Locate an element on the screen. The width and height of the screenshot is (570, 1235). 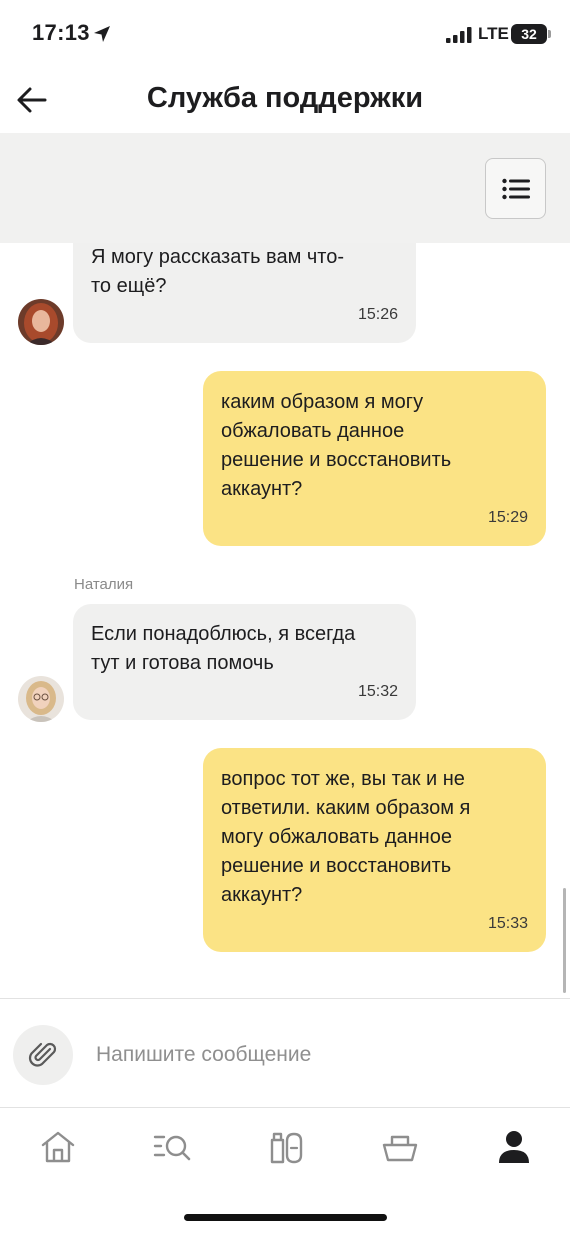
paperclip-icon is located at coordinates (42, 1054).